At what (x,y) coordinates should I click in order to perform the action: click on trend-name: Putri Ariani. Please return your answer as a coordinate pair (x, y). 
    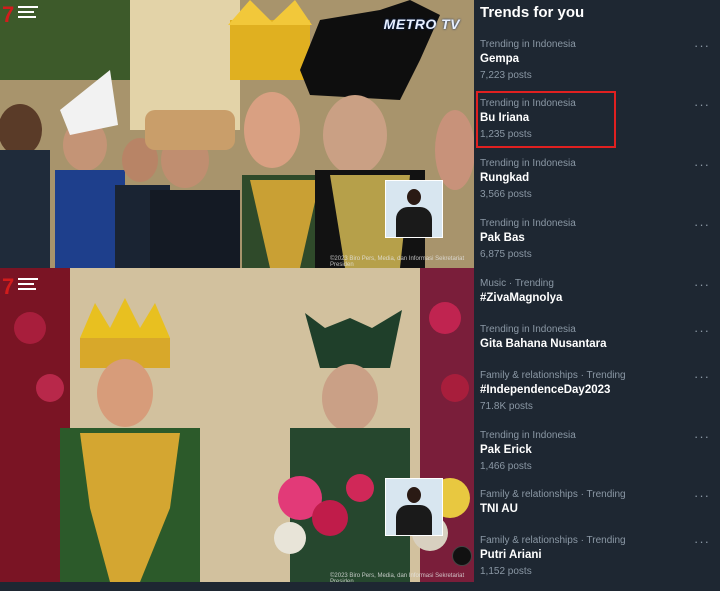
    Looking at the image, I should click on (511, 555).